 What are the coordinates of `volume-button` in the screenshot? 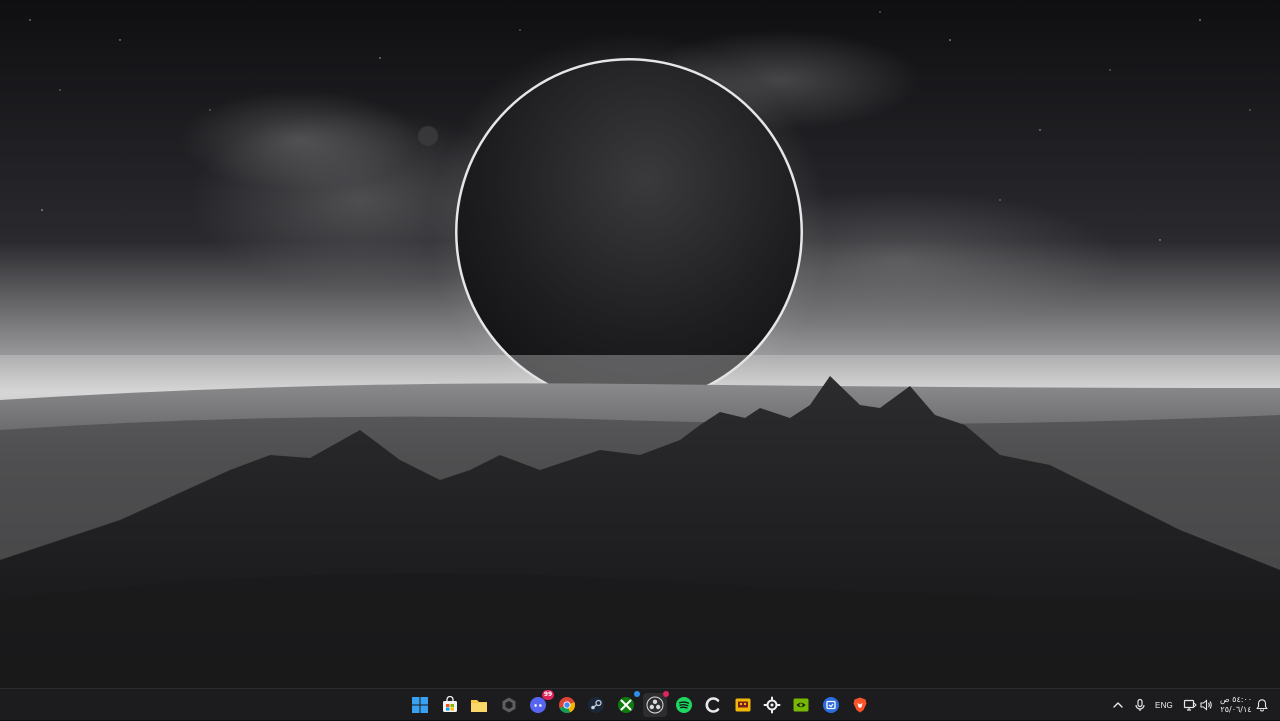 It's located at (1206, 705).